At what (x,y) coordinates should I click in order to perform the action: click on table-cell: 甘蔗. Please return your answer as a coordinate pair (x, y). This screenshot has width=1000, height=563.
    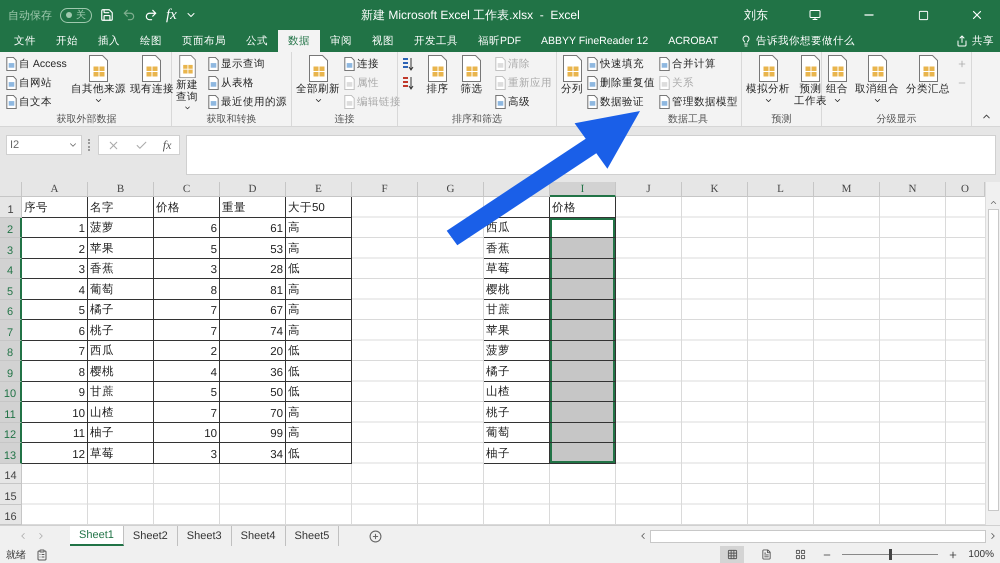
    Looking at the image, I should click on (517, 310).